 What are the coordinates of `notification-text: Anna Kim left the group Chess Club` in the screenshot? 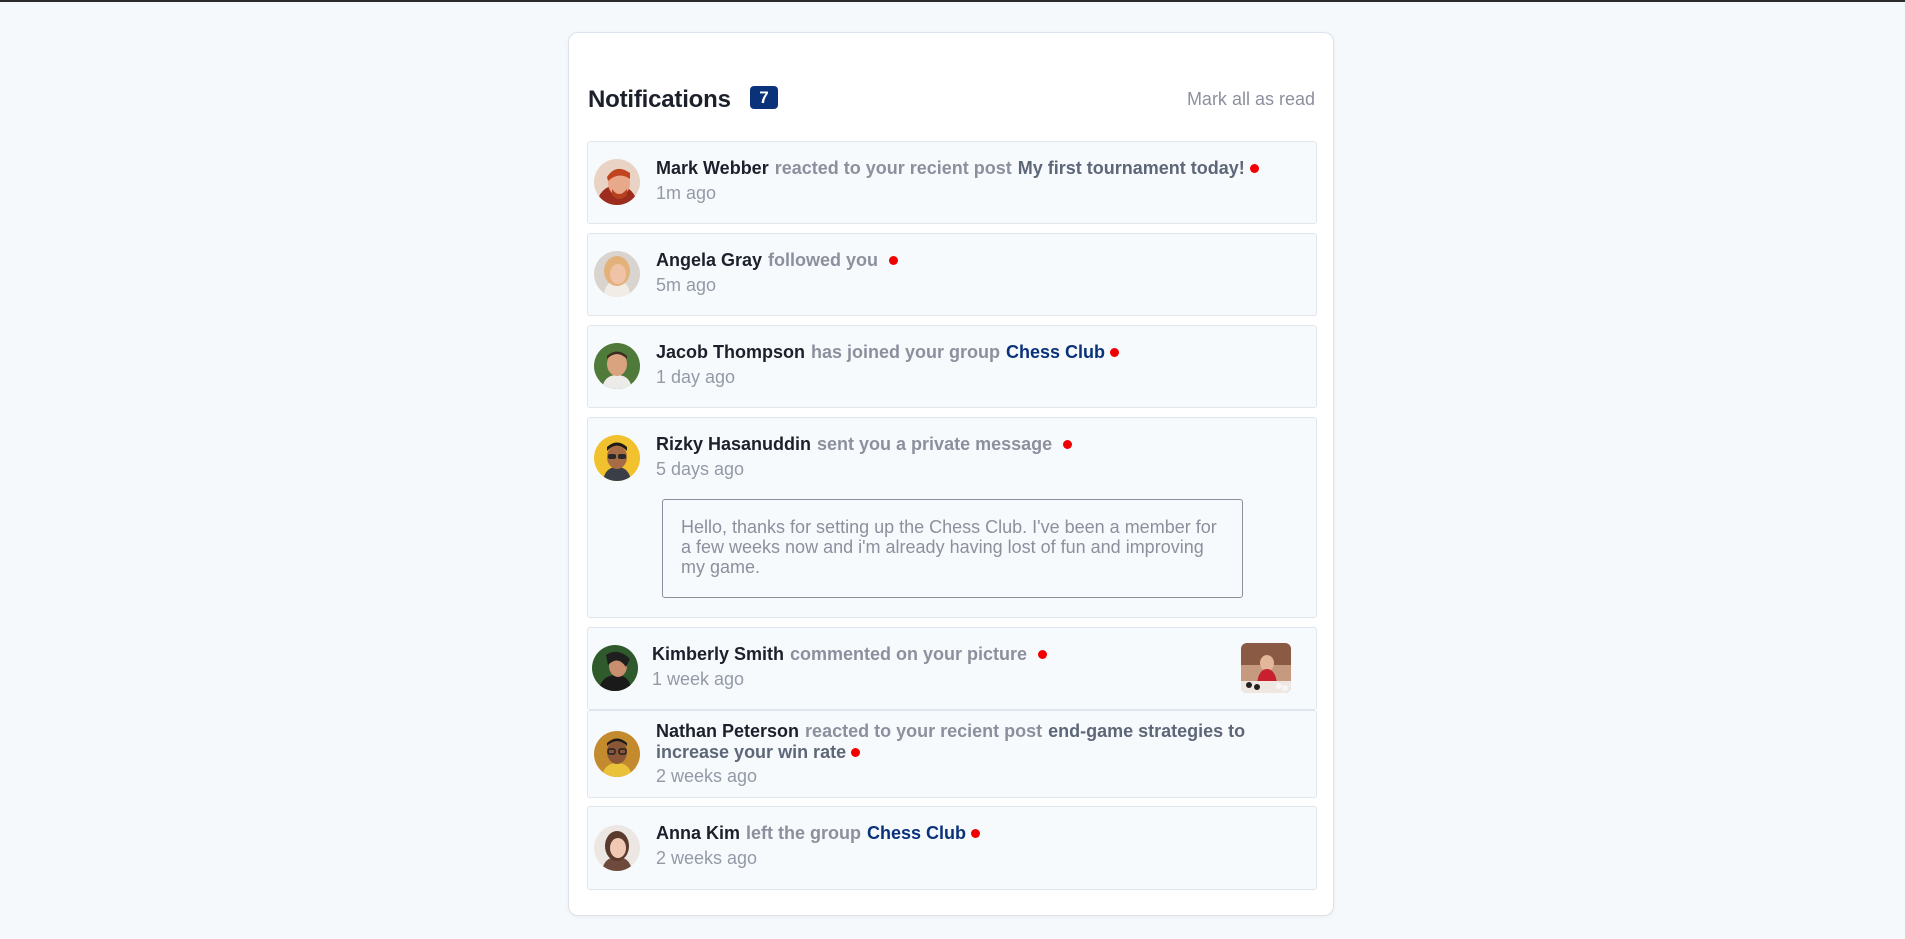 It's located at (818, 833).